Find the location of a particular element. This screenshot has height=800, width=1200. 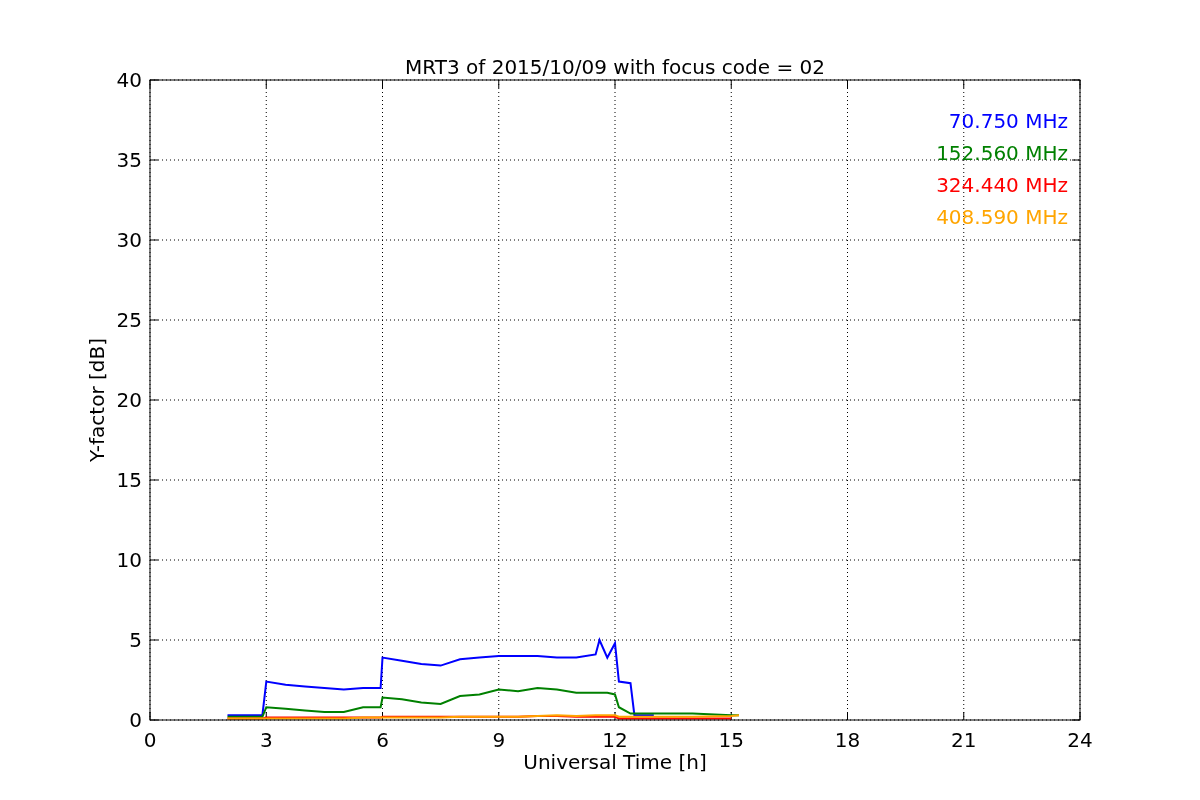

legend-label: 70.750 MHz is located at coordinates (1008, 121).